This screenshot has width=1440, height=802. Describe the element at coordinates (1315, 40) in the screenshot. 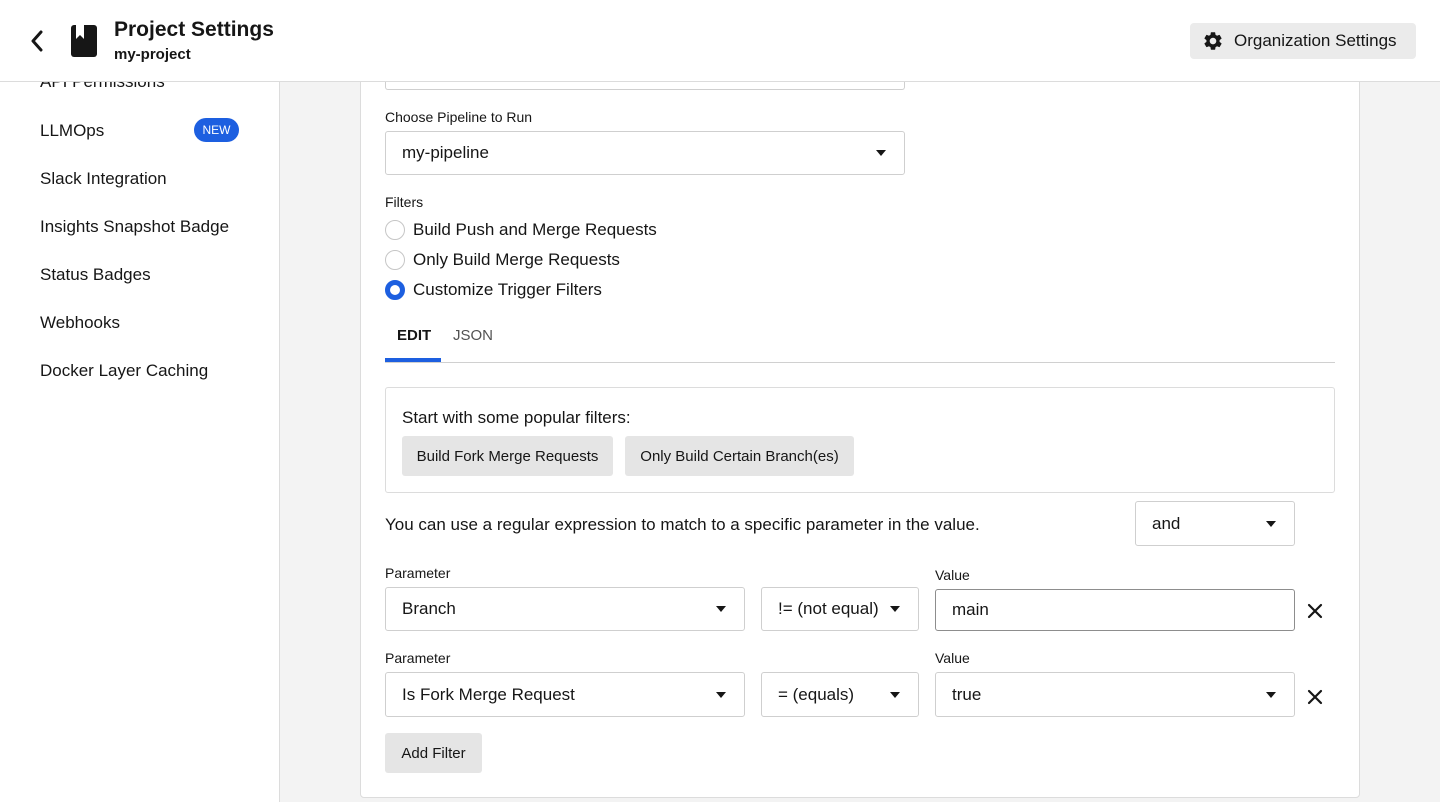

I see `organization-settings-label: Organization Settings` at that location.